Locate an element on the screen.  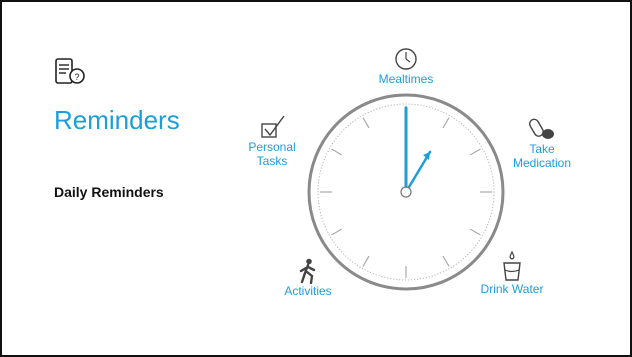
checkbox-icon is located at coordinates (273, 126).